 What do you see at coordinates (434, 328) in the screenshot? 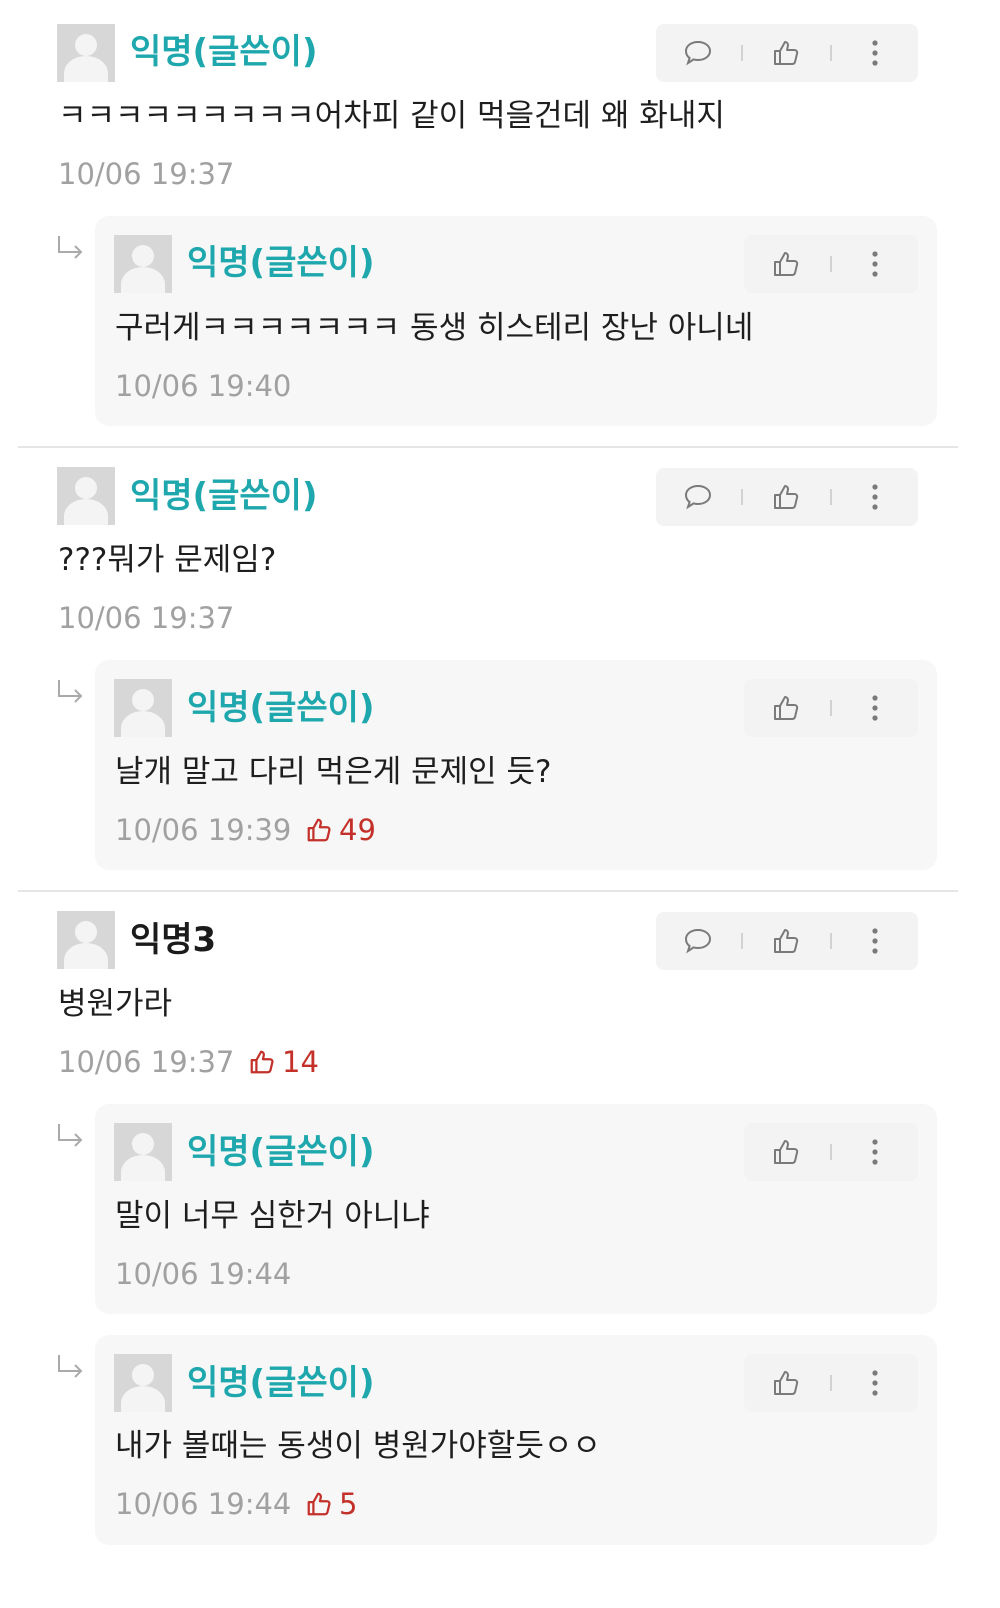
I see `reply-text: 구러게ㅋㅋㅋㅋㅋㅋㅋ 동생 히스테리 장난 아니네` at bounding box center [434, 328].